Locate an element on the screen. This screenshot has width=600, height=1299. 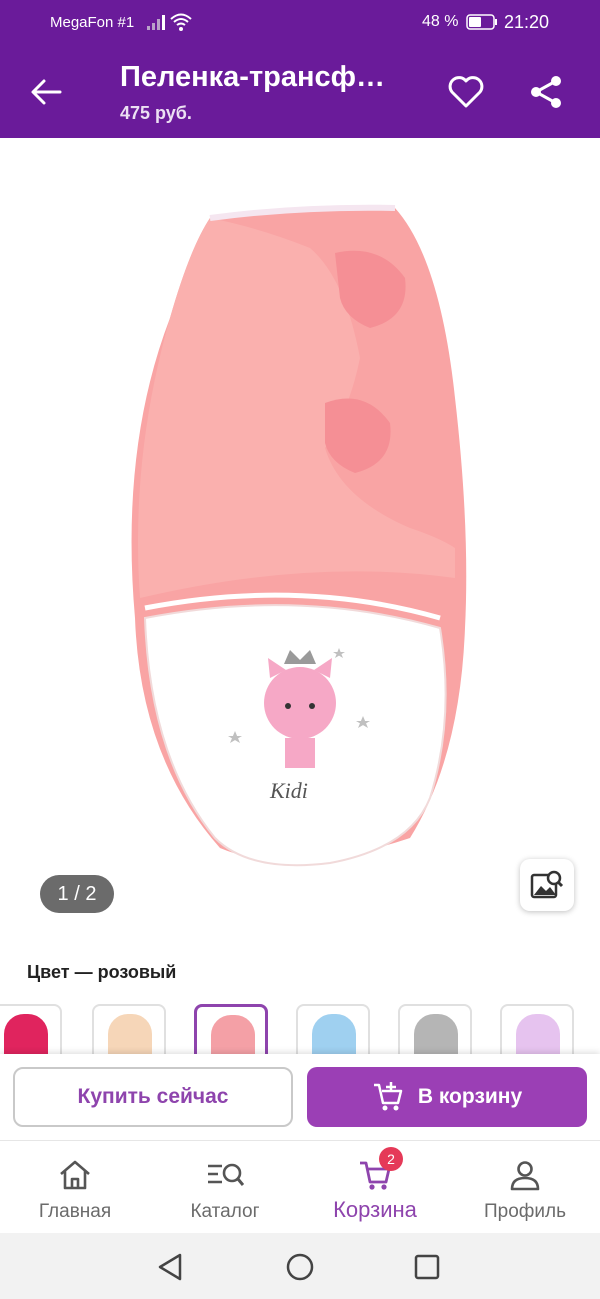
color-label: Цвет — розовый is located at coordinates (102, 972).